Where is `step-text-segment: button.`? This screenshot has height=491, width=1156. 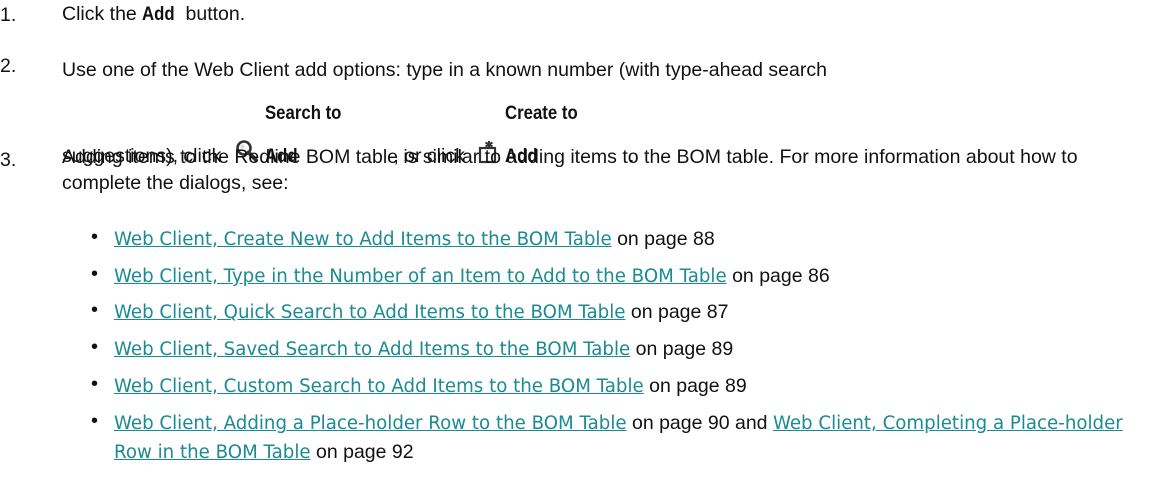
step-text-segment: button. is located at coordinates (213, 14).